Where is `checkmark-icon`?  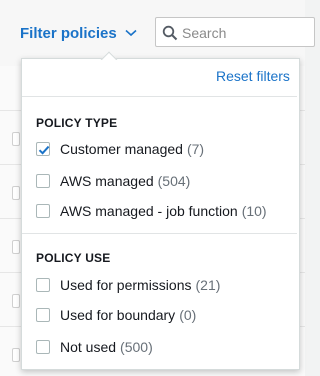 checkmark-icon is located at coordinates (44, 150).